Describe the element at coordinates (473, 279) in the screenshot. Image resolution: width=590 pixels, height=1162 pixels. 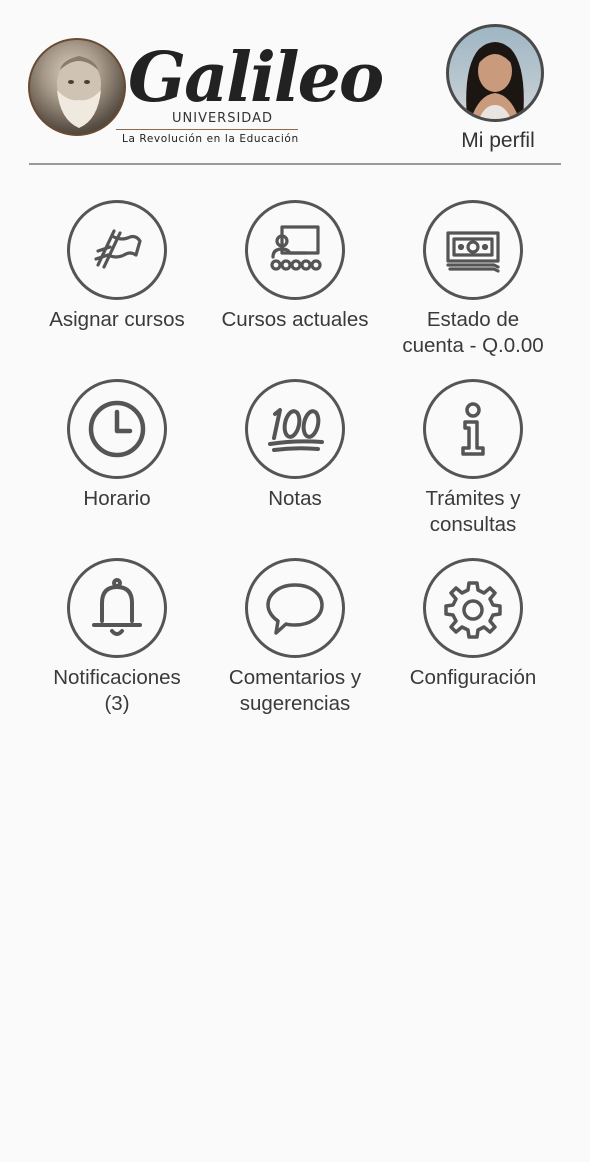
I see `menu-item-estado-de-cuenta: Estado de cuenta - Q.0.00` at that location.